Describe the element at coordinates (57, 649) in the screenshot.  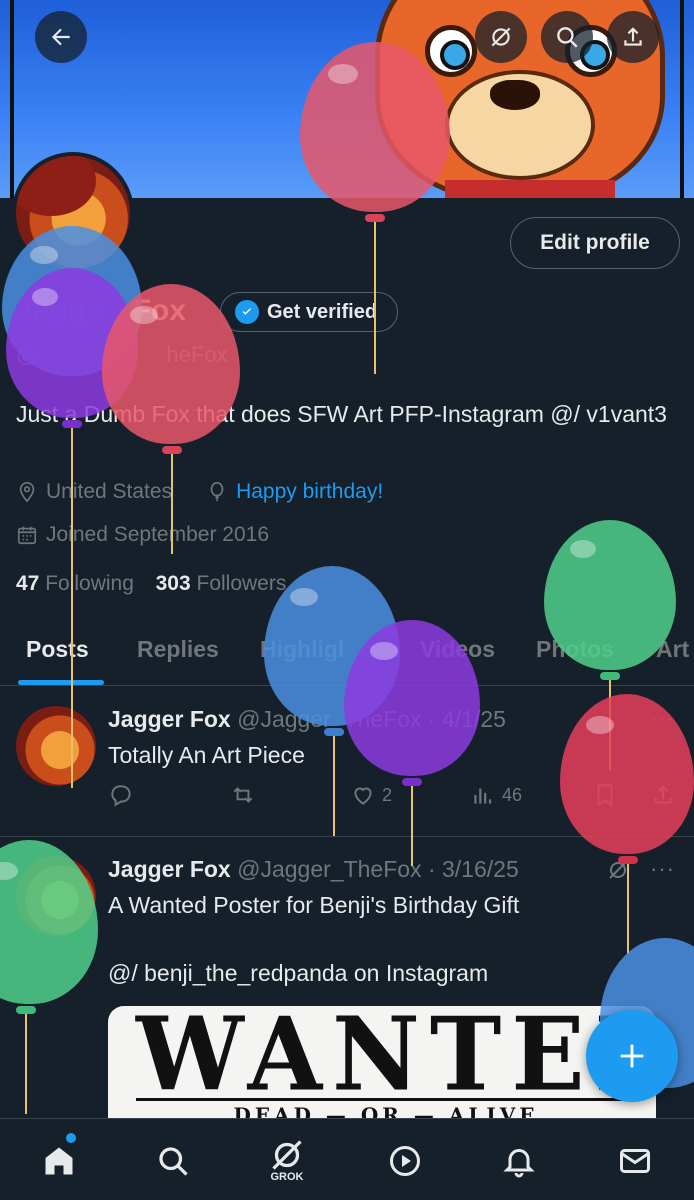
I see `tab-posts: Posts` at that location.